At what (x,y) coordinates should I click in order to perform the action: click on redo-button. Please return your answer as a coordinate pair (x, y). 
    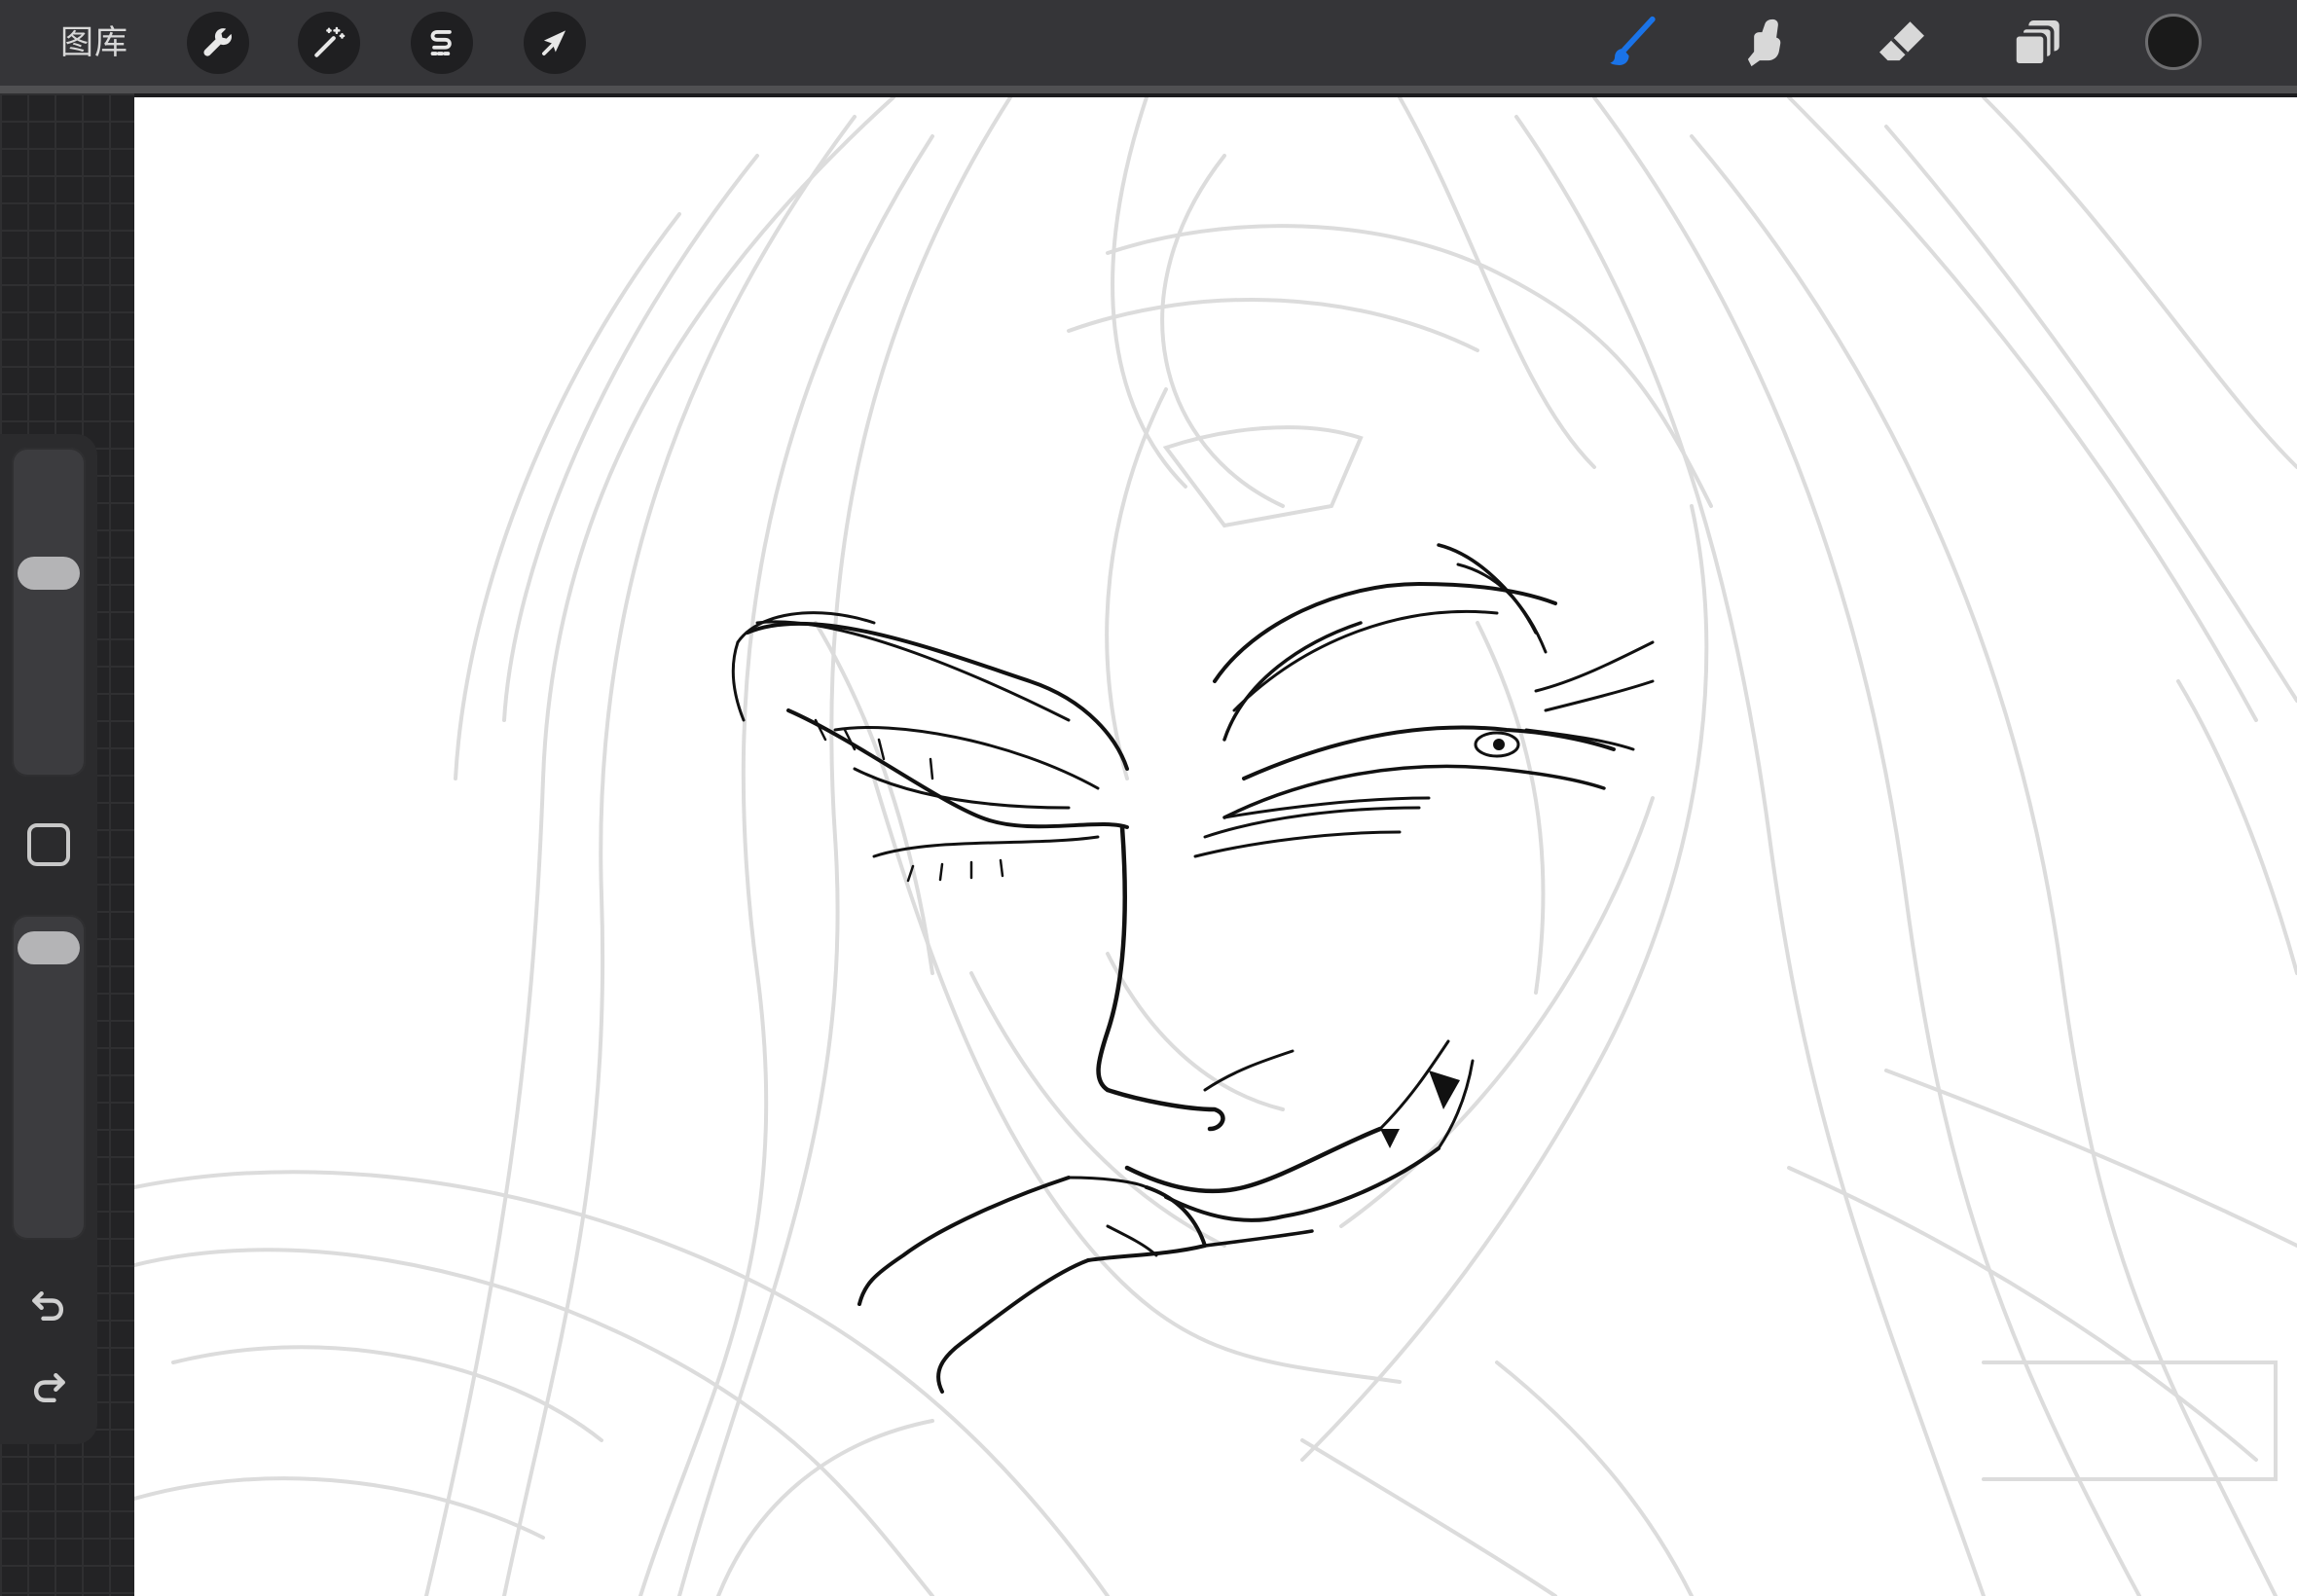
    Looking at the image, I should click on (48, 1387).